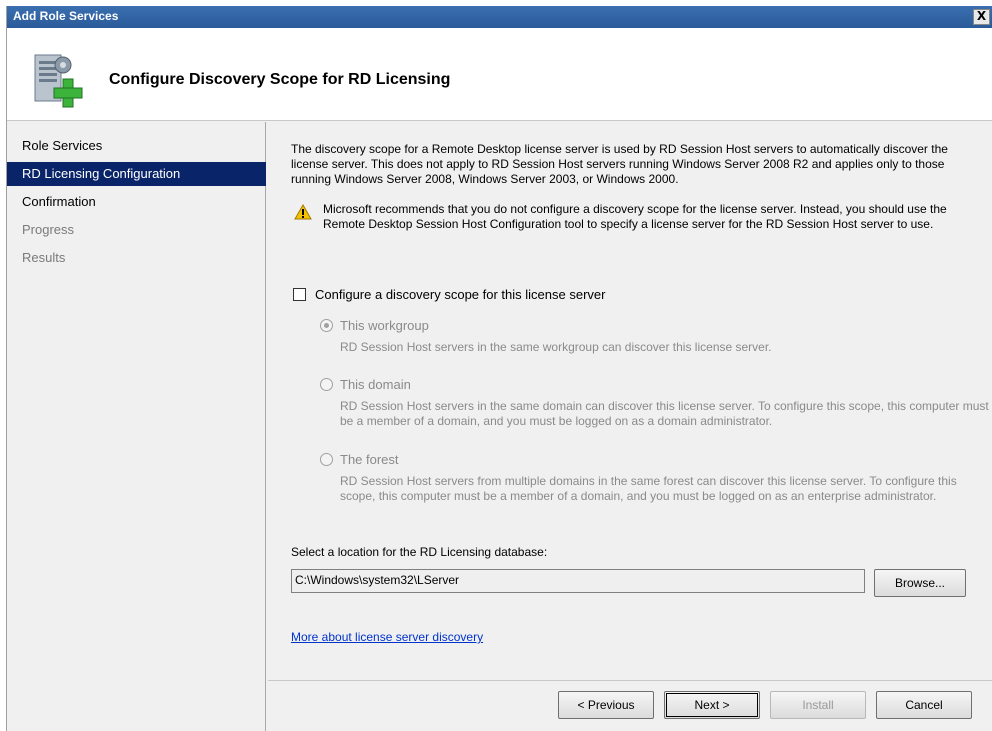 This screenshot has height=731, width=992. What do you see at coordinates (384, 325) in the screenshot?
I see `option-label: This workgroup` at bounding box center [384, 325].